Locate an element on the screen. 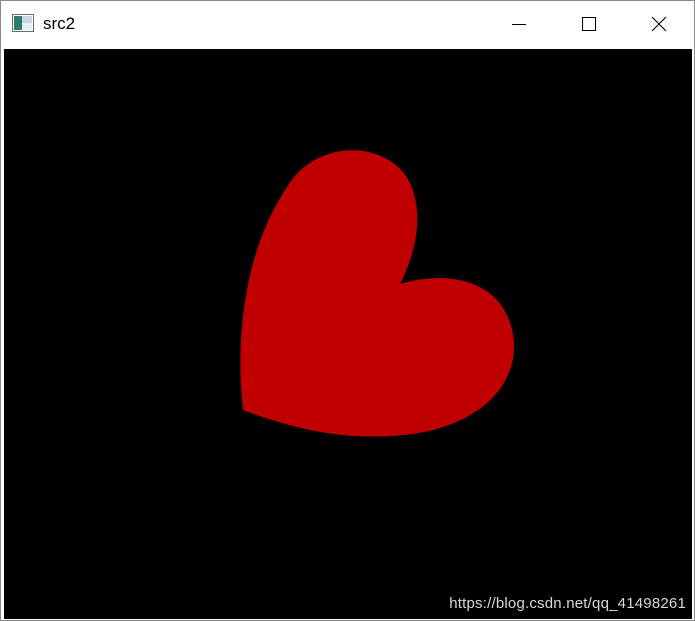  title-bar: src2 is located at coordinates (347, 24).